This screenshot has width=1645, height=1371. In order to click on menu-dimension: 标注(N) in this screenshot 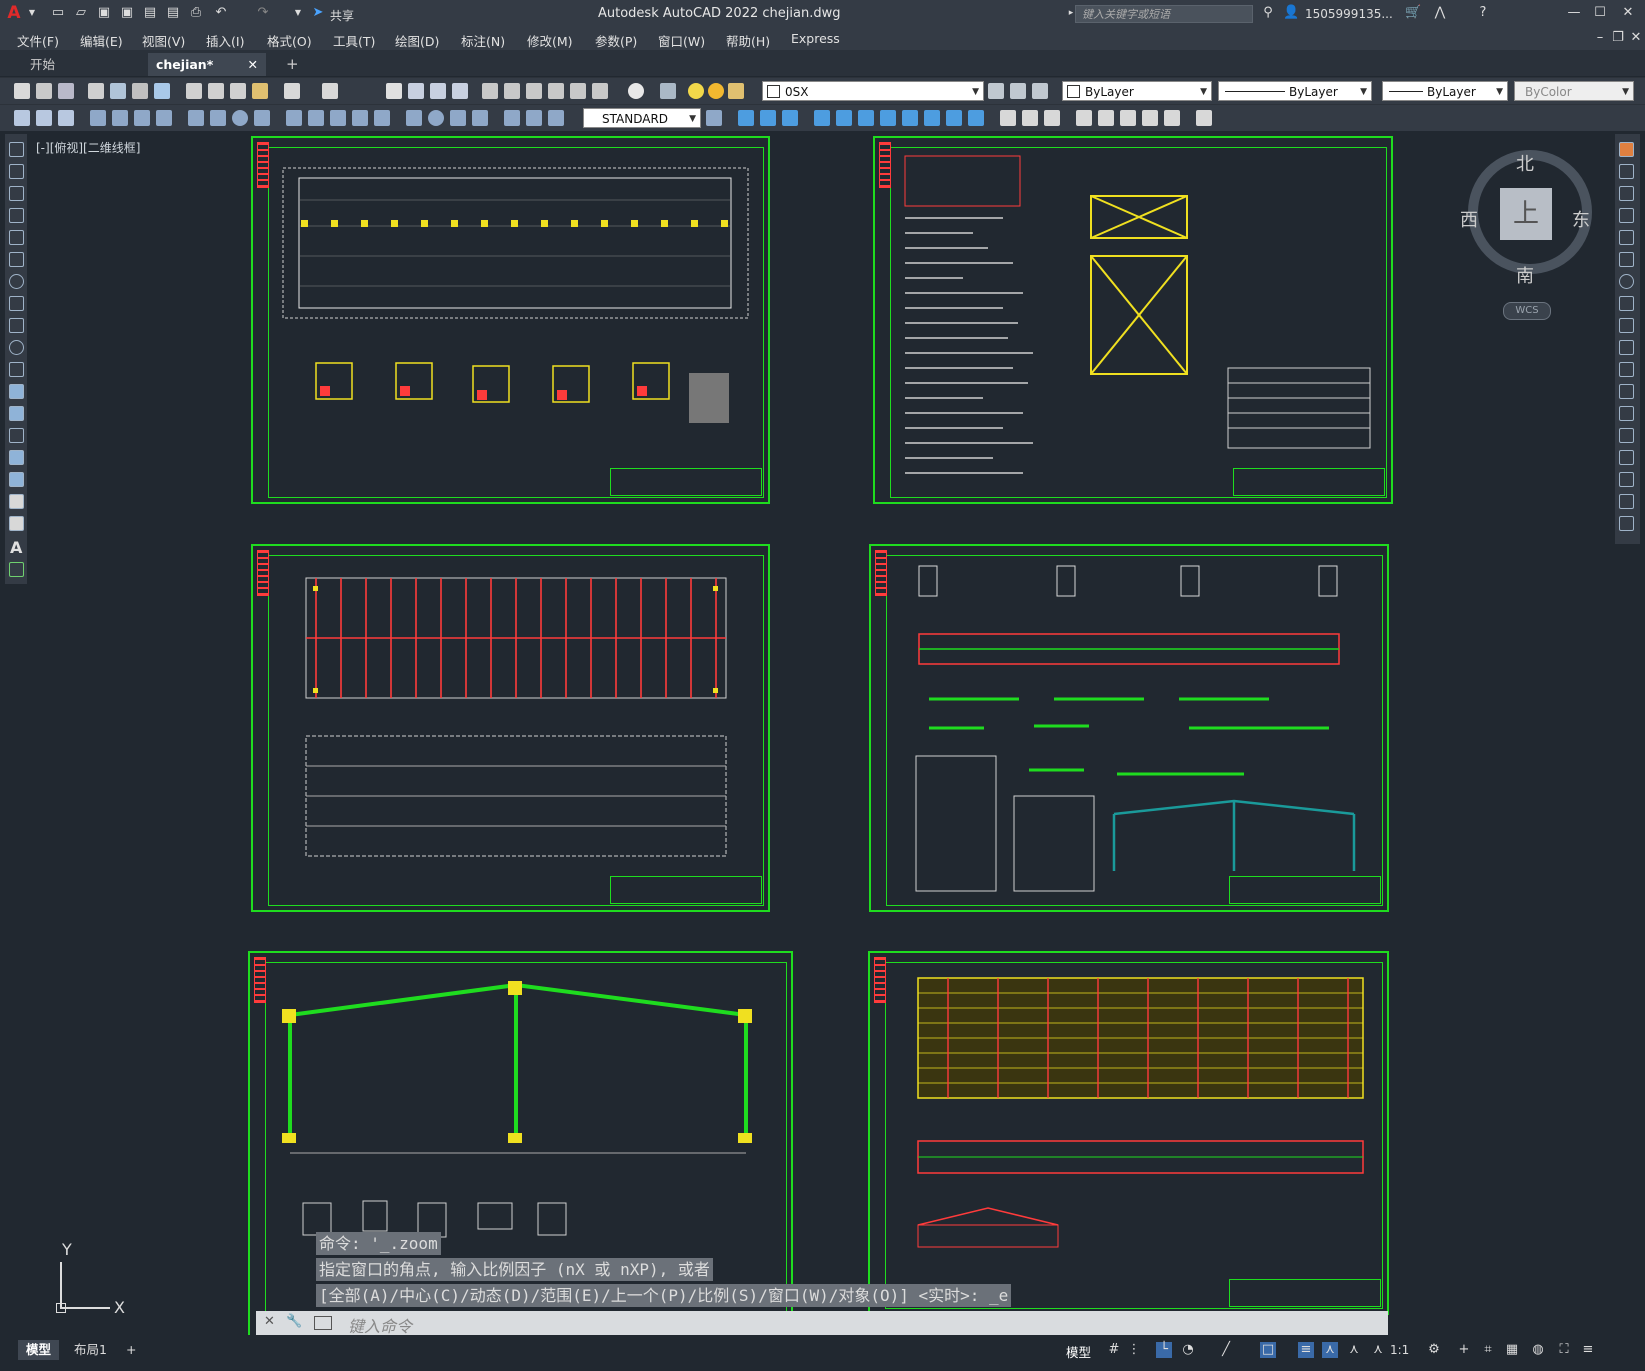, I will do `click(483, 40)`.